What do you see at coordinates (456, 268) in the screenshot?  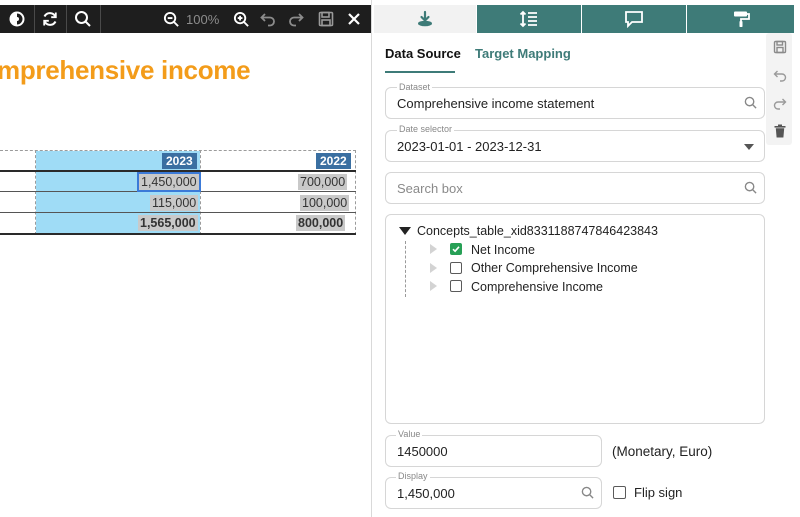 I see `checkbox-other-comprehensive-income` at bounding box center [456, 268].